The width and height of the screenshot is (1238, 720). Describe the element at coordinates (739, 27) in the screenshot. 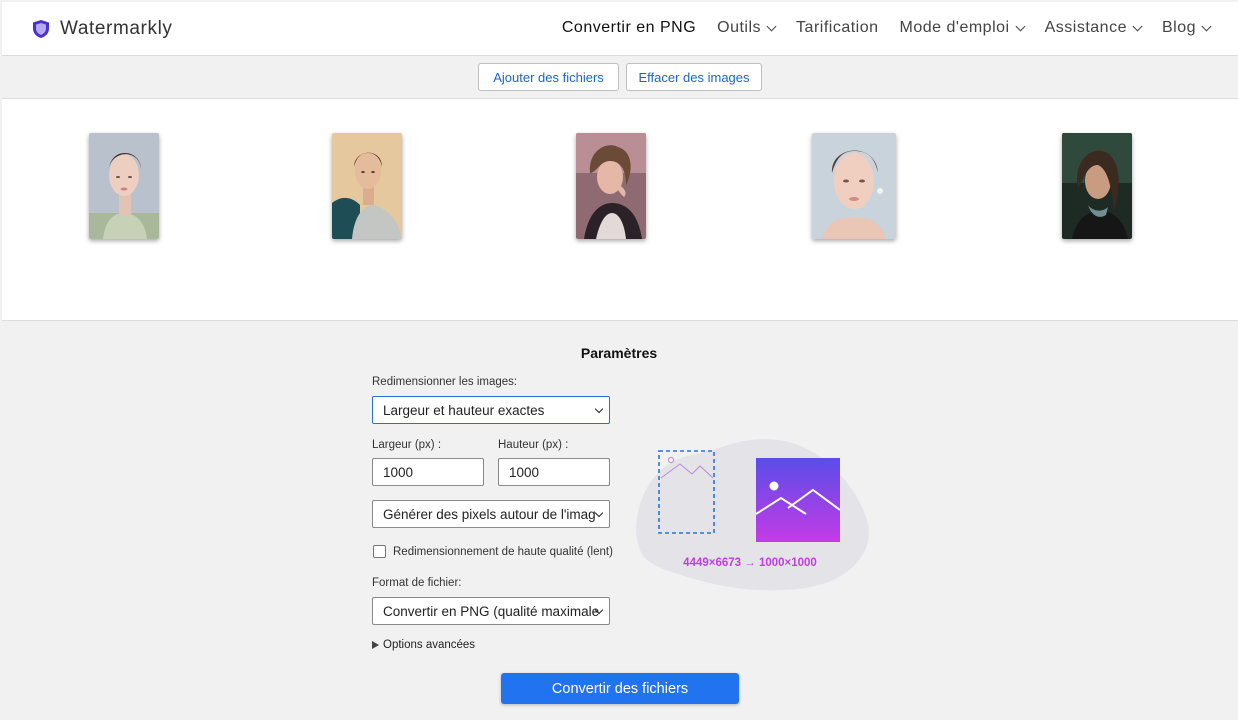

I see `nav-label: Outils` at that location.